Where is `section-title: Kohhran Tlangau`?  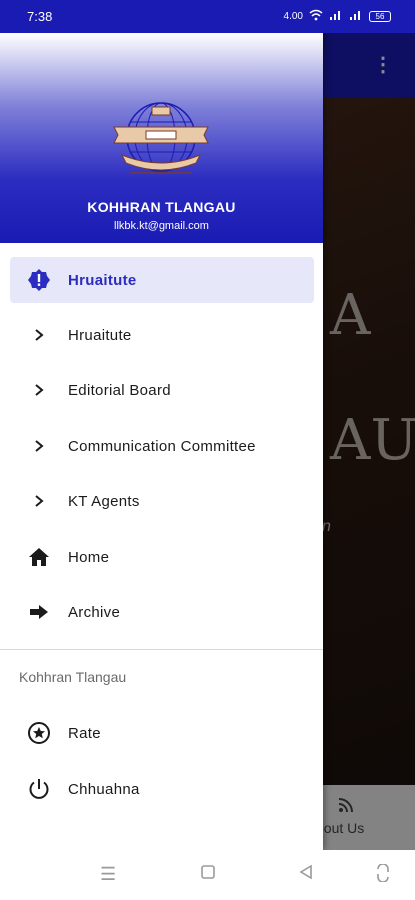
section-title: Kohhran Tlangau is located at coordinates (73, 677).